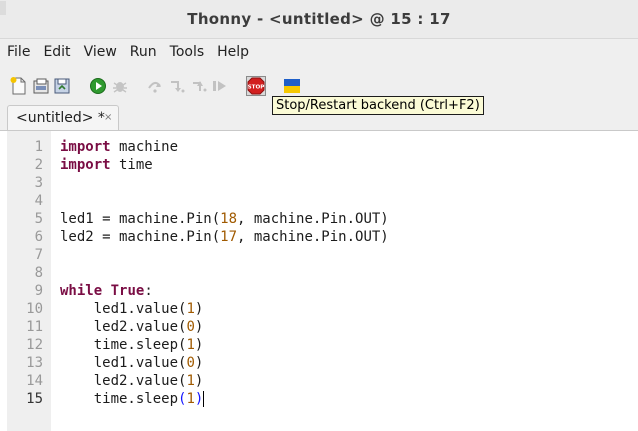 The height and width of the screenshot is (431, 638). What do you see at coordinates (127, 291) in the screenshot?
I see `keyword-token: True` at bounding box center [127, 291].